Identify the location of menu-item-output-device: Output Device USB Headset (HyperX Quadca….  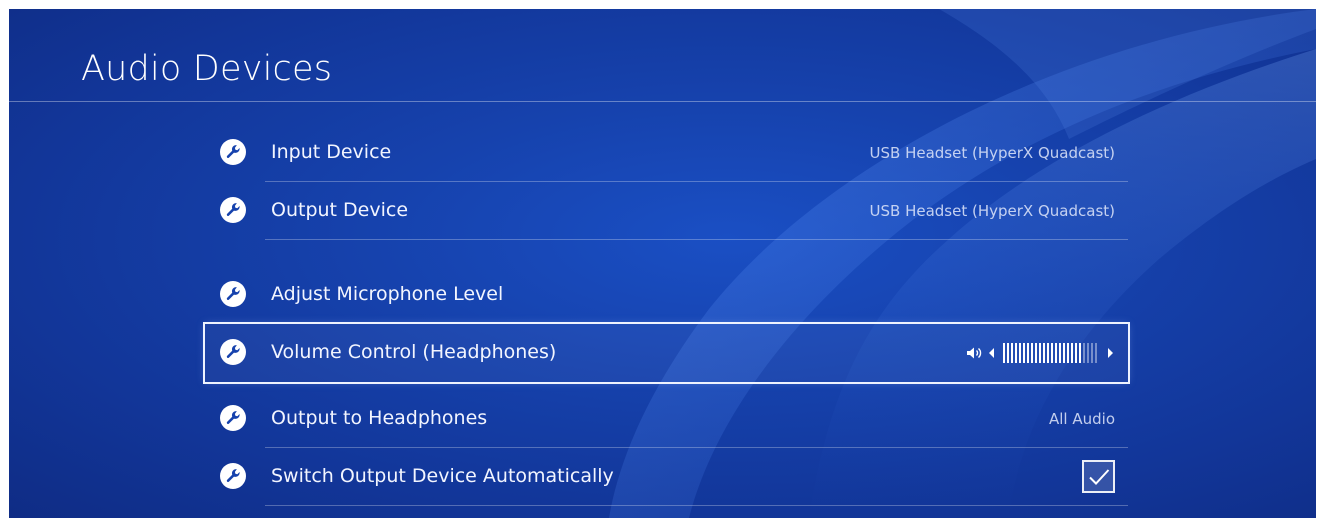
(666, 211).